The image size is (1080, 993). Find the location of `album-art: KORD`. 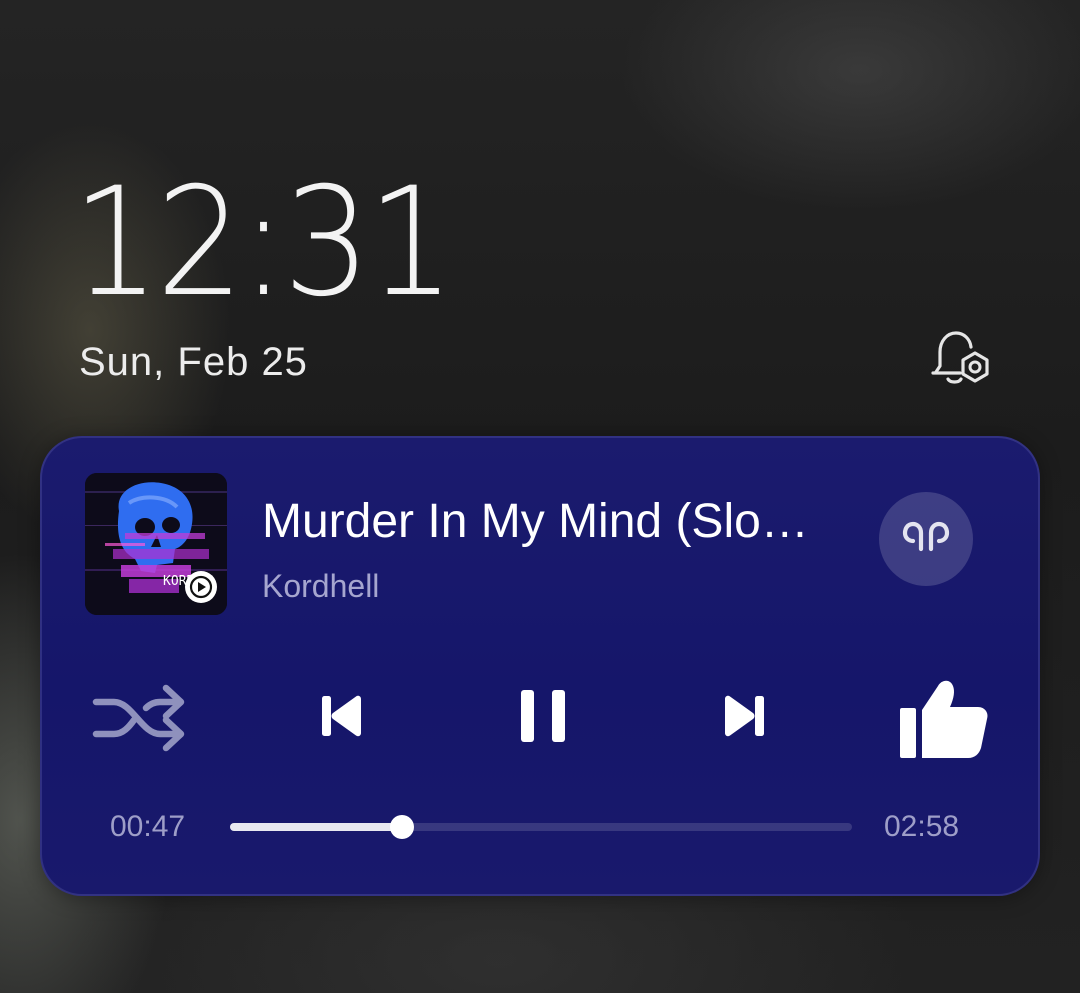

album-art: KORD is located at coordinates (156, 544).